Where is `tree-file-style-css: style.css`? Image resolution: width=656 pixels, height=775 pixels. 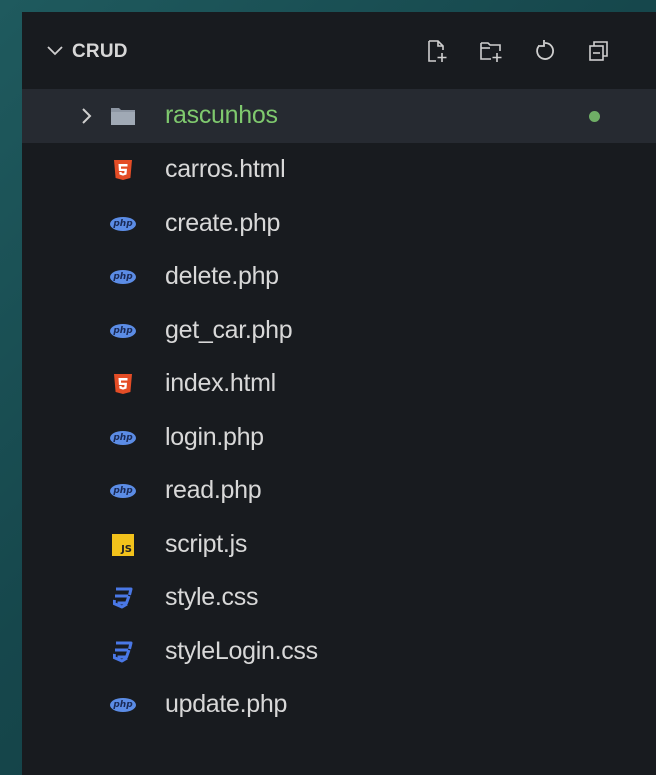
tree-file-style-css: style.css is located at coordinates (339, 598).